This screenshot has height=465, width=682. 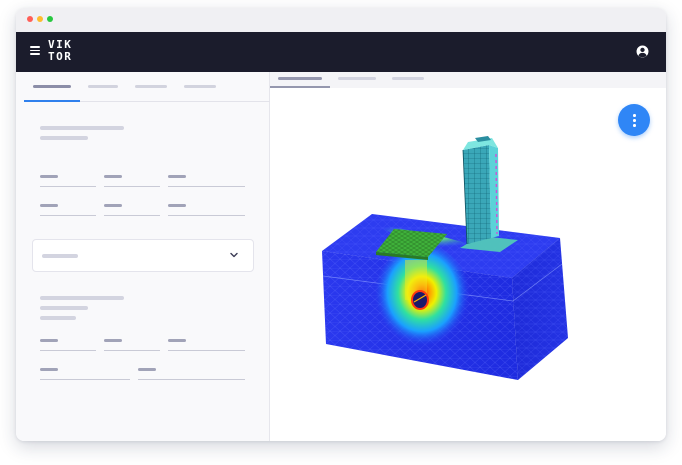 I want to click on viktor-logo: VIK TOR, so click(x=60, y=51).